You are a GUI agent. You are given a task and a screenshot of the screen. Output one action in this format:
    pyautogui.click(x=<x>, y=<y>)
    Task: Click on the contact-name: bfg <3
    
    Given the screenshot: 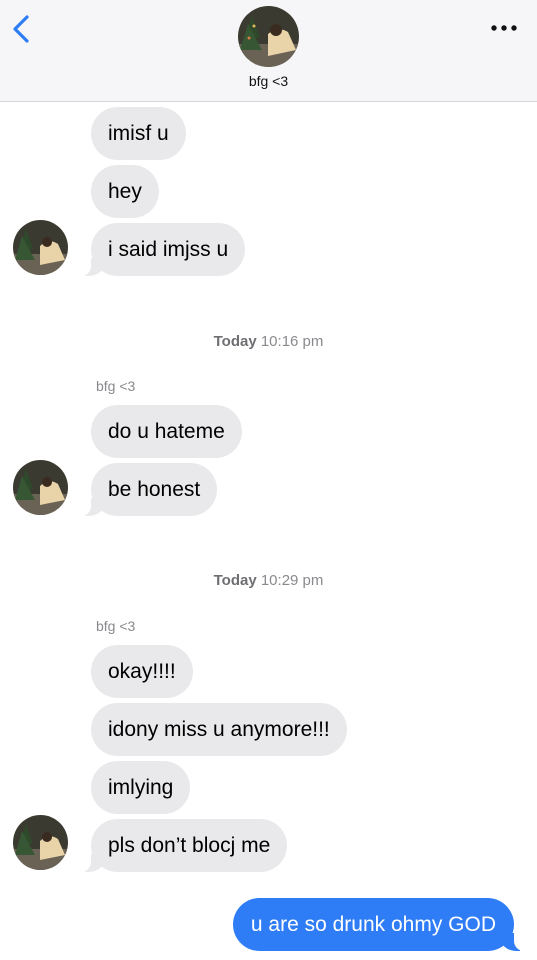 What is the action you would take?
    pyautogui.click(x=268, y=81)
    